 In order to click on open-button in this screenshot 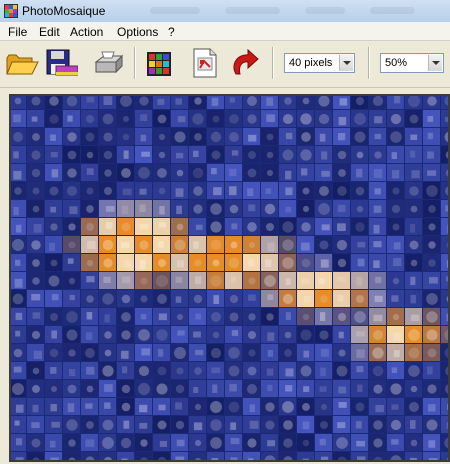, I will do `click(22, 63)`.